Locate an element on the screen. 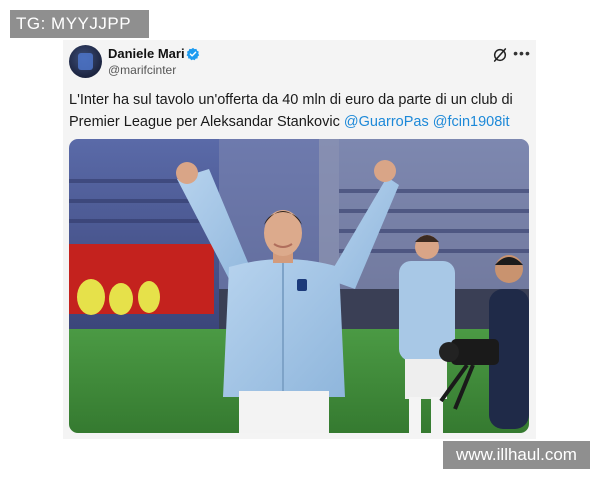  mention-link: @fcin1908it is located at coordinates (471, 122).